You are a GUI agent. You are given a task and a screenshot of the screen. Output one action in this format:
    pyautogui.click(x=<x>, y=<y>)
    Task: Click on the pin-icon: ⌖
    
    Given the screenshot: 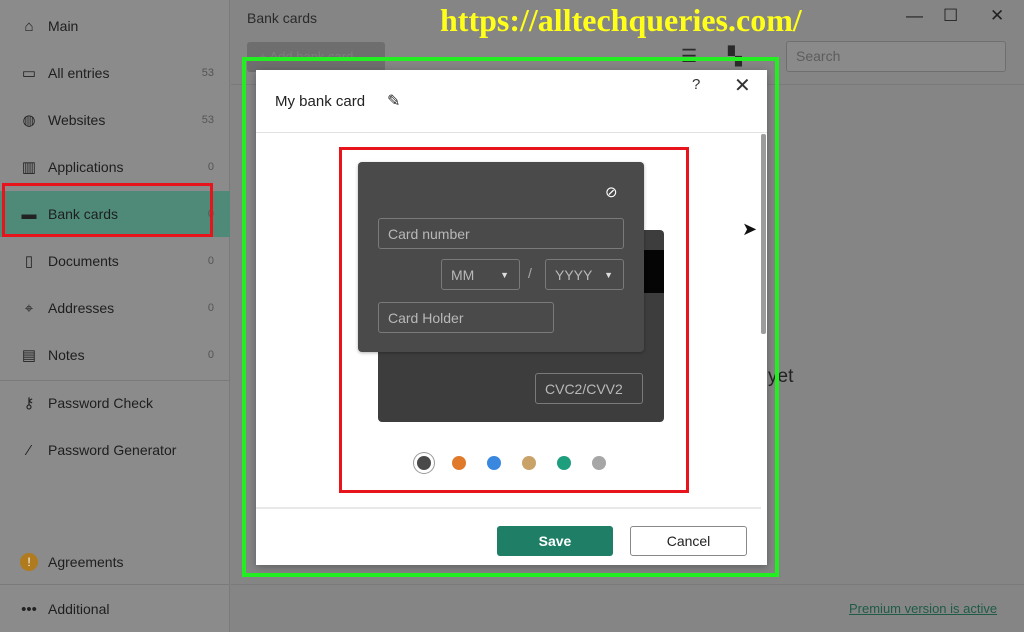 What is the action you would take?
    pyautogui.click(x=29, y=308)
    